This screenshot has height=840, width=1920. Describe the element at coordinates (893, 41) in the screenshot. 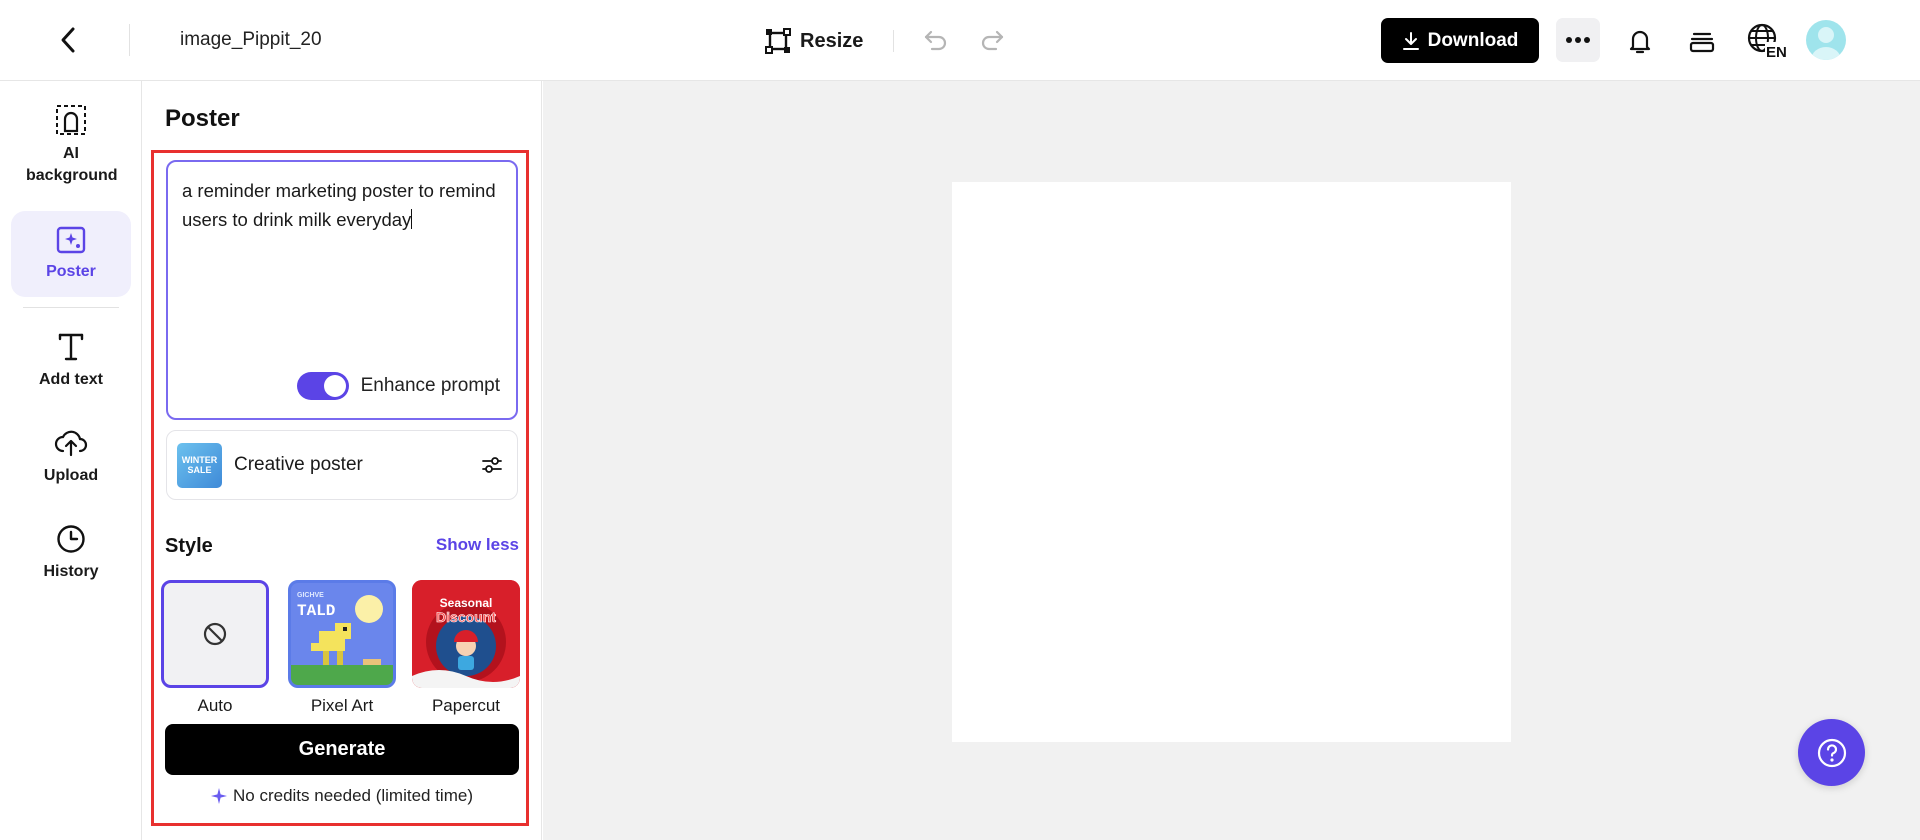

I see `toolbar-divider` at that location.